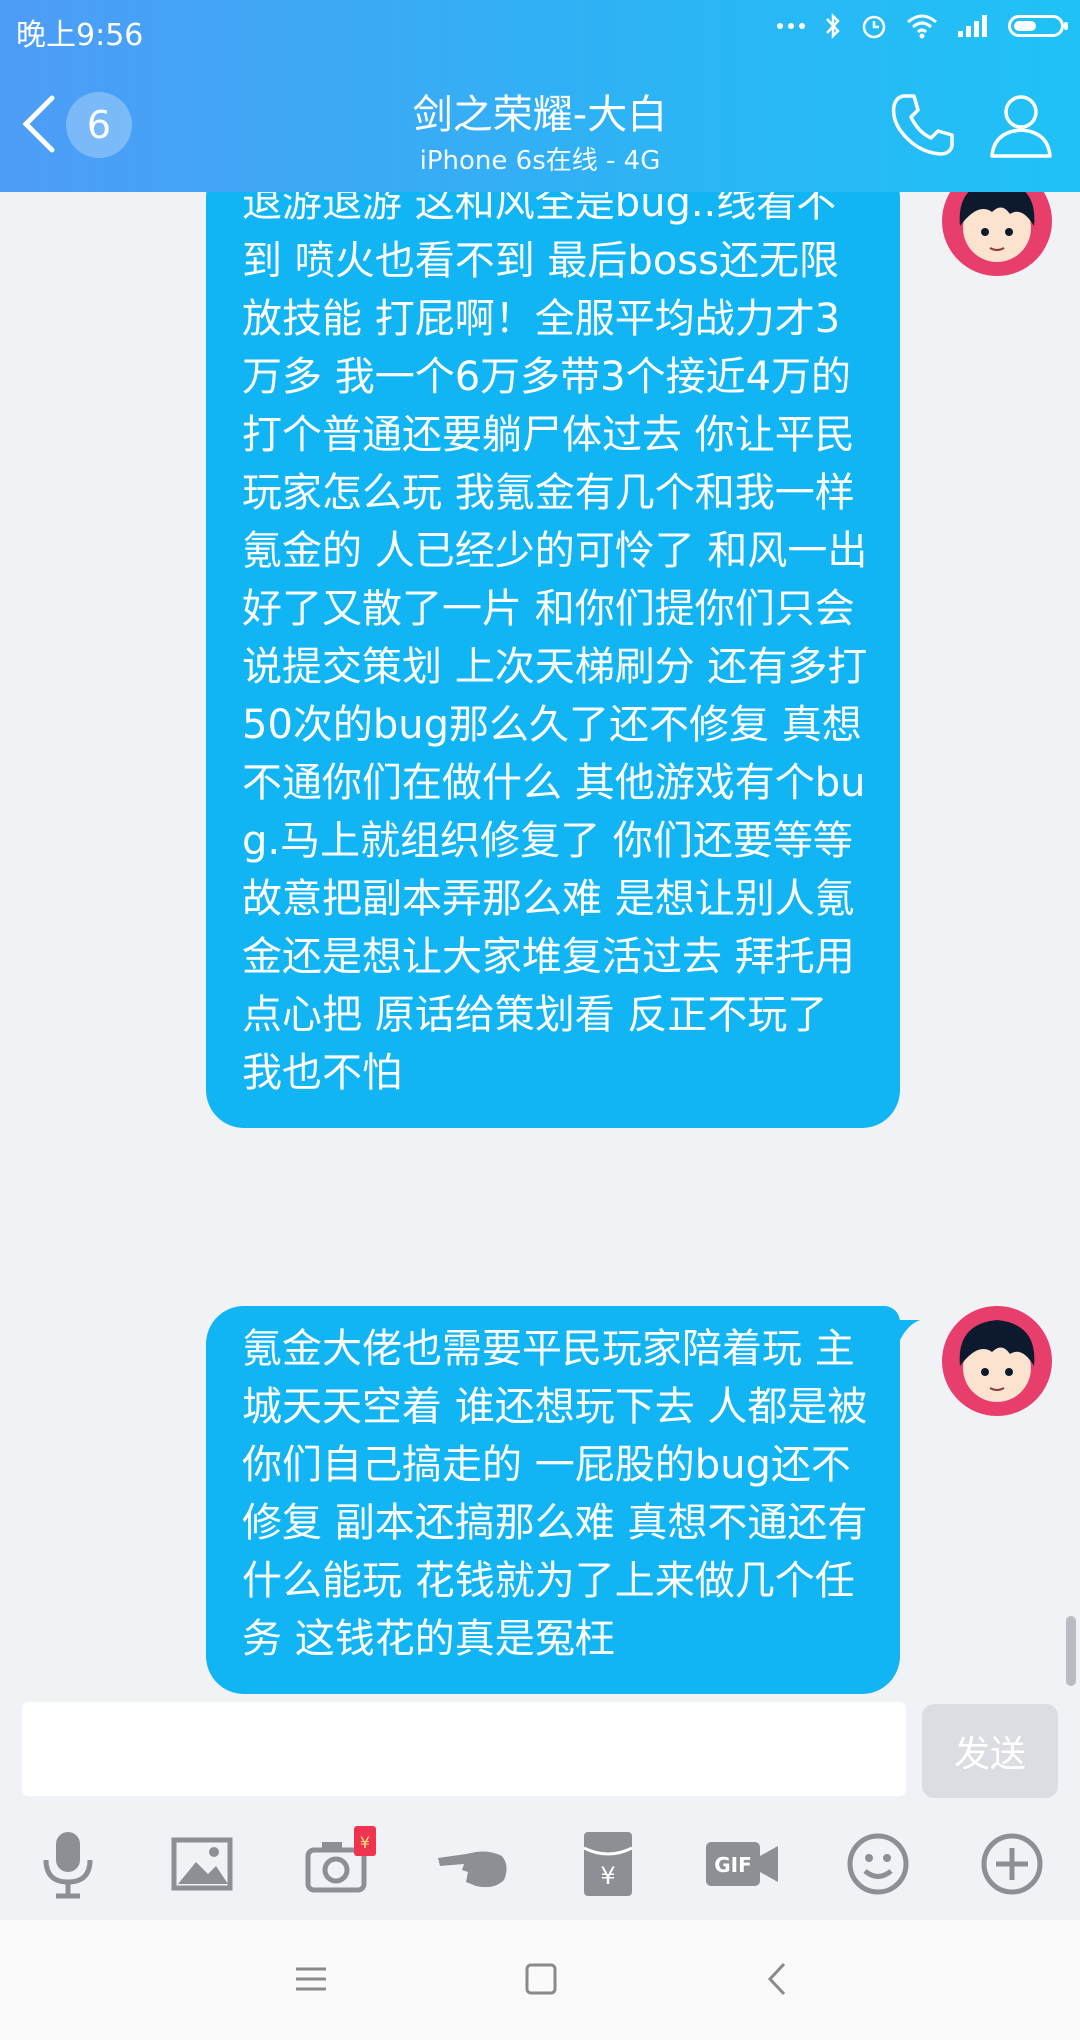 This screenshot has height=2040, width=1080. I want to click on status-icons, so click(922, 26).